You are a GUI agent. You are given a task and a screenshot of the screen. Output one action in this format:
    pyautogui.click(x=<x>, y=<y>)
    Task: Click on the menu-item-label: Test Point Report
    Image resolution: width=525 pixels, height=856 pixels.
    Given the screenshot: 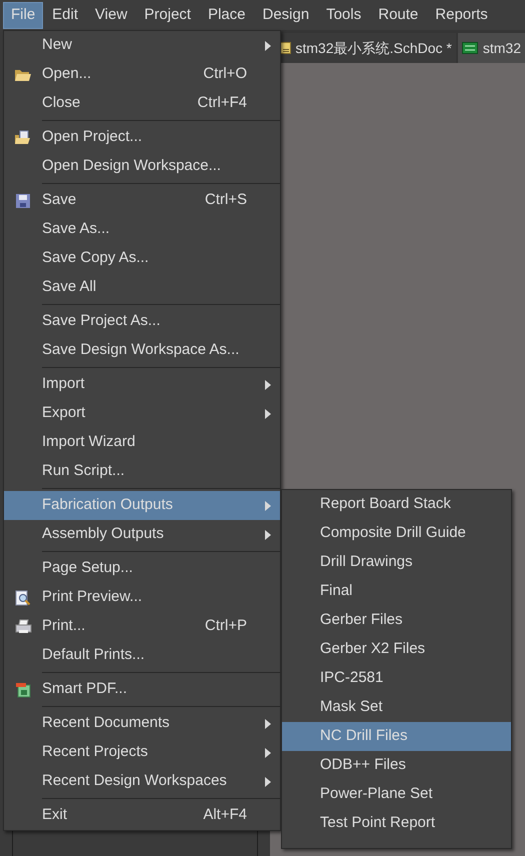 What is the action you would take?
    pyautogui.click(x=378, y=823)
    